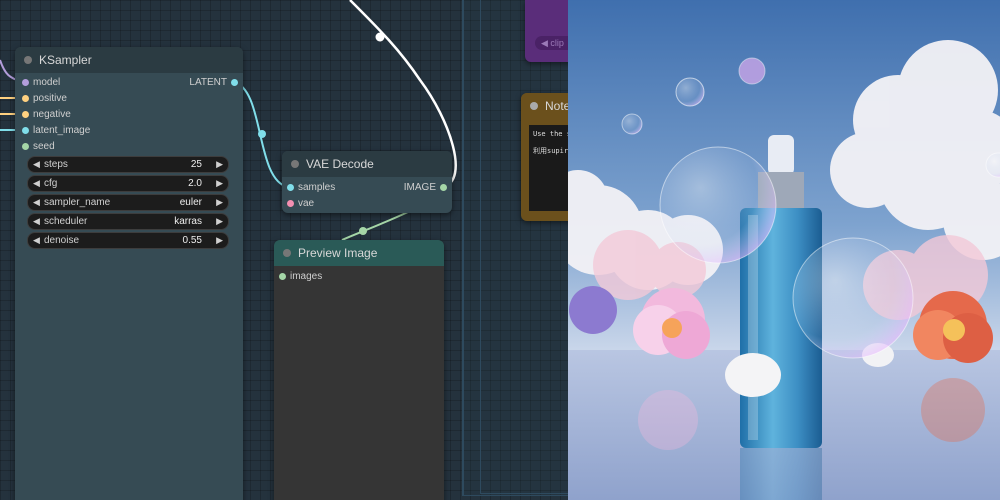 The width and height of the screenshot is (1000, 500). Describe the element at coordinates (25, 82) in the screenshot. I see `model-pin` at that location.